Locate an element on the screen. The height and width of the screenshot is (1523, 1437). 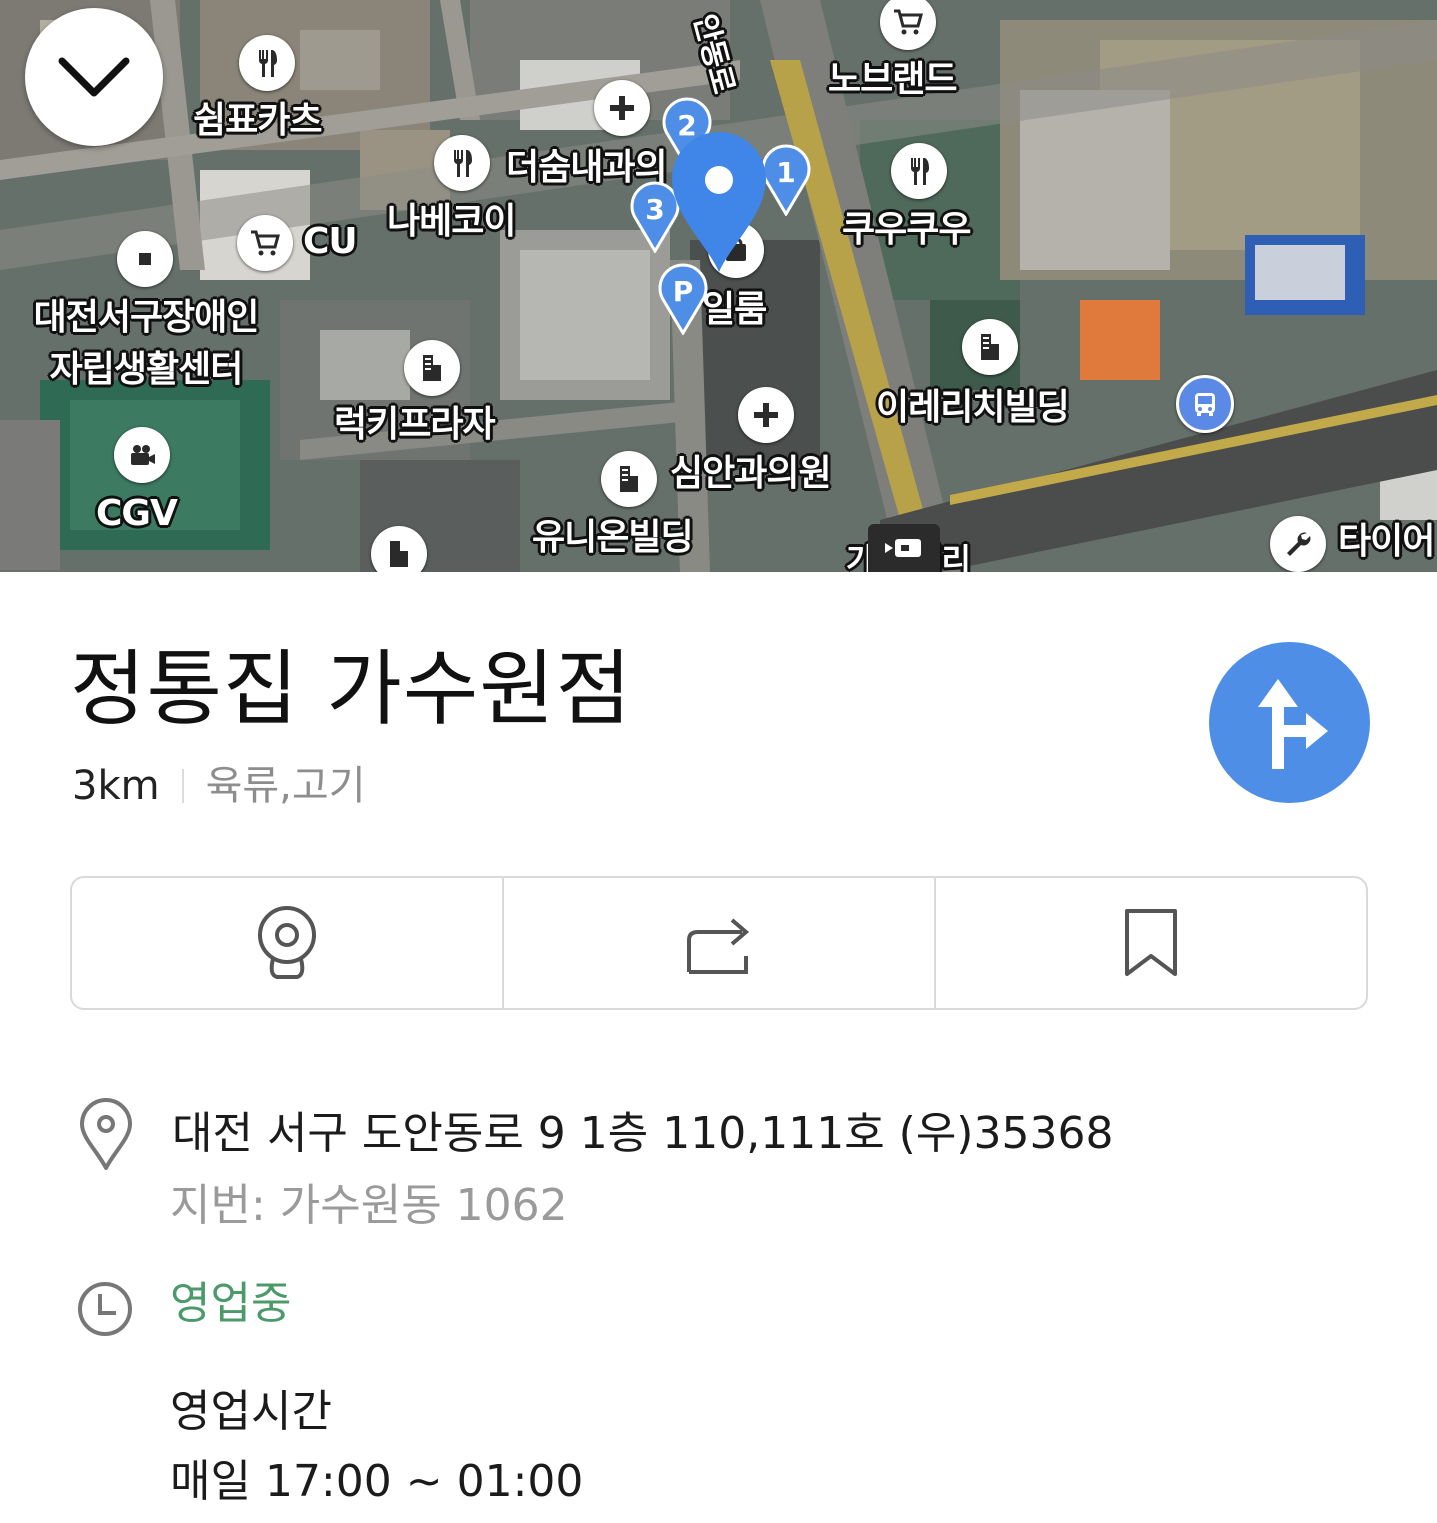
share-icon is located at coordinates (718, 946).